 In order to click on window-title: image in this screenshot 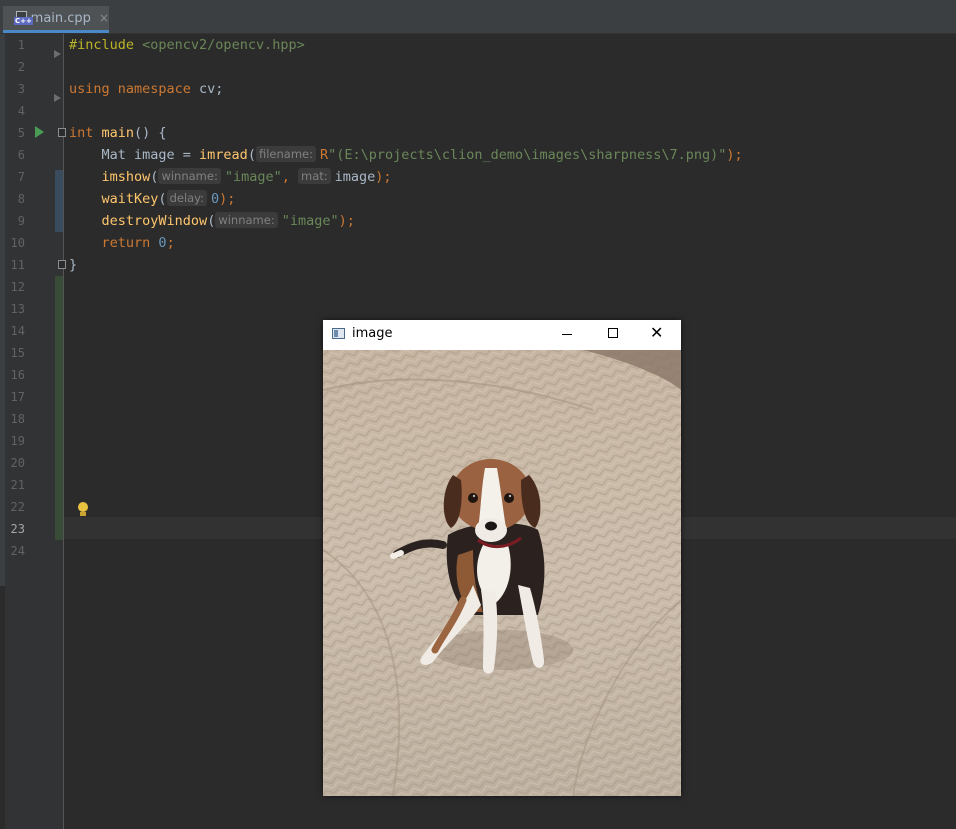, I will do `click(372, 333)`.